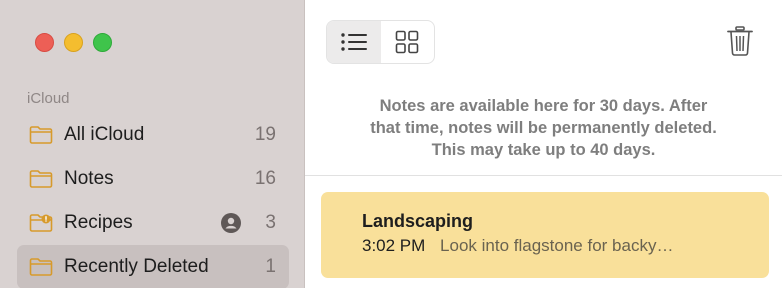  I want to click on note-count: 19, so click(265, 134).